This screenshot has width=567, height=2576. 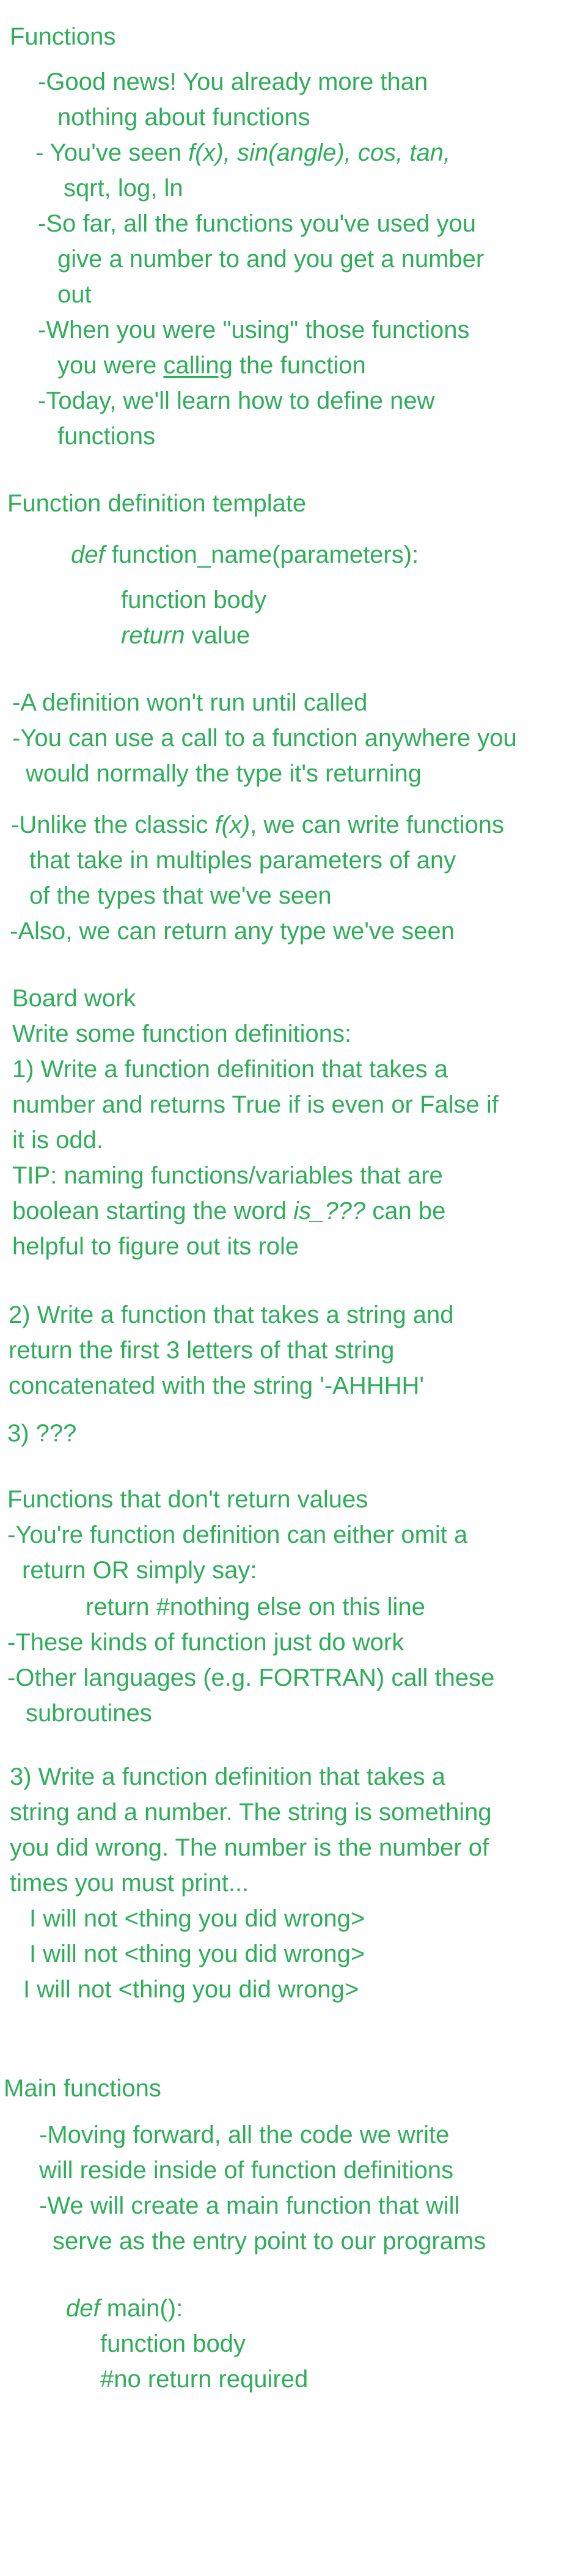 I want to click on bullet-today-cont: functions, so click(x=106, y=436).